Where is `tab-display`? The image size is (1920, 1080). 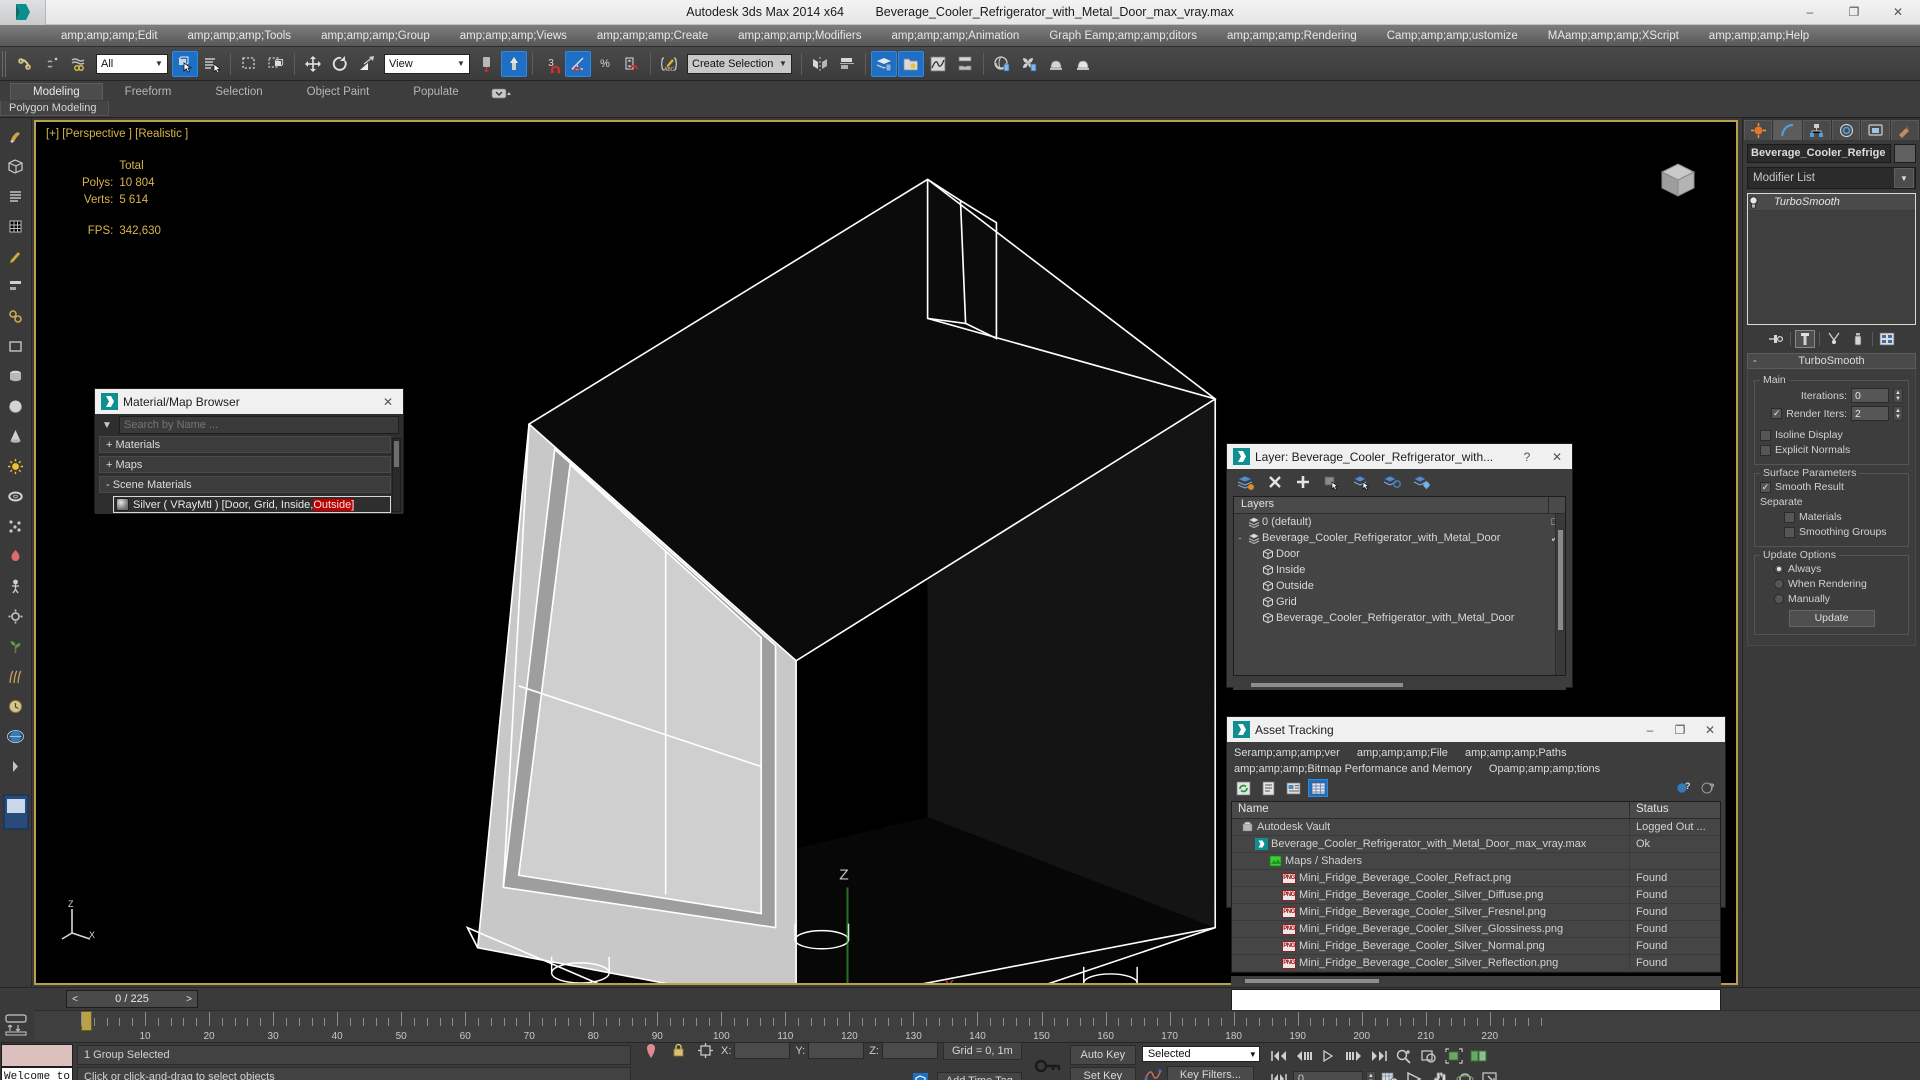
tab-display is located at coordinates (1875, 130).